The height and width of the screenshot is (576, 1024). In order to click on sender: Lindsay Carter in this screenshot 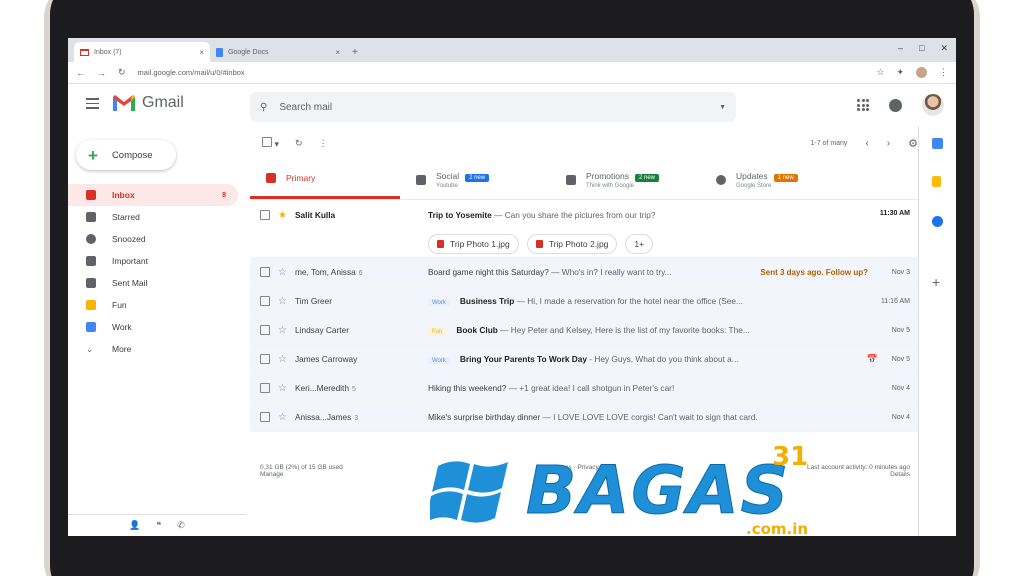, I will do `click(360, 330)`.